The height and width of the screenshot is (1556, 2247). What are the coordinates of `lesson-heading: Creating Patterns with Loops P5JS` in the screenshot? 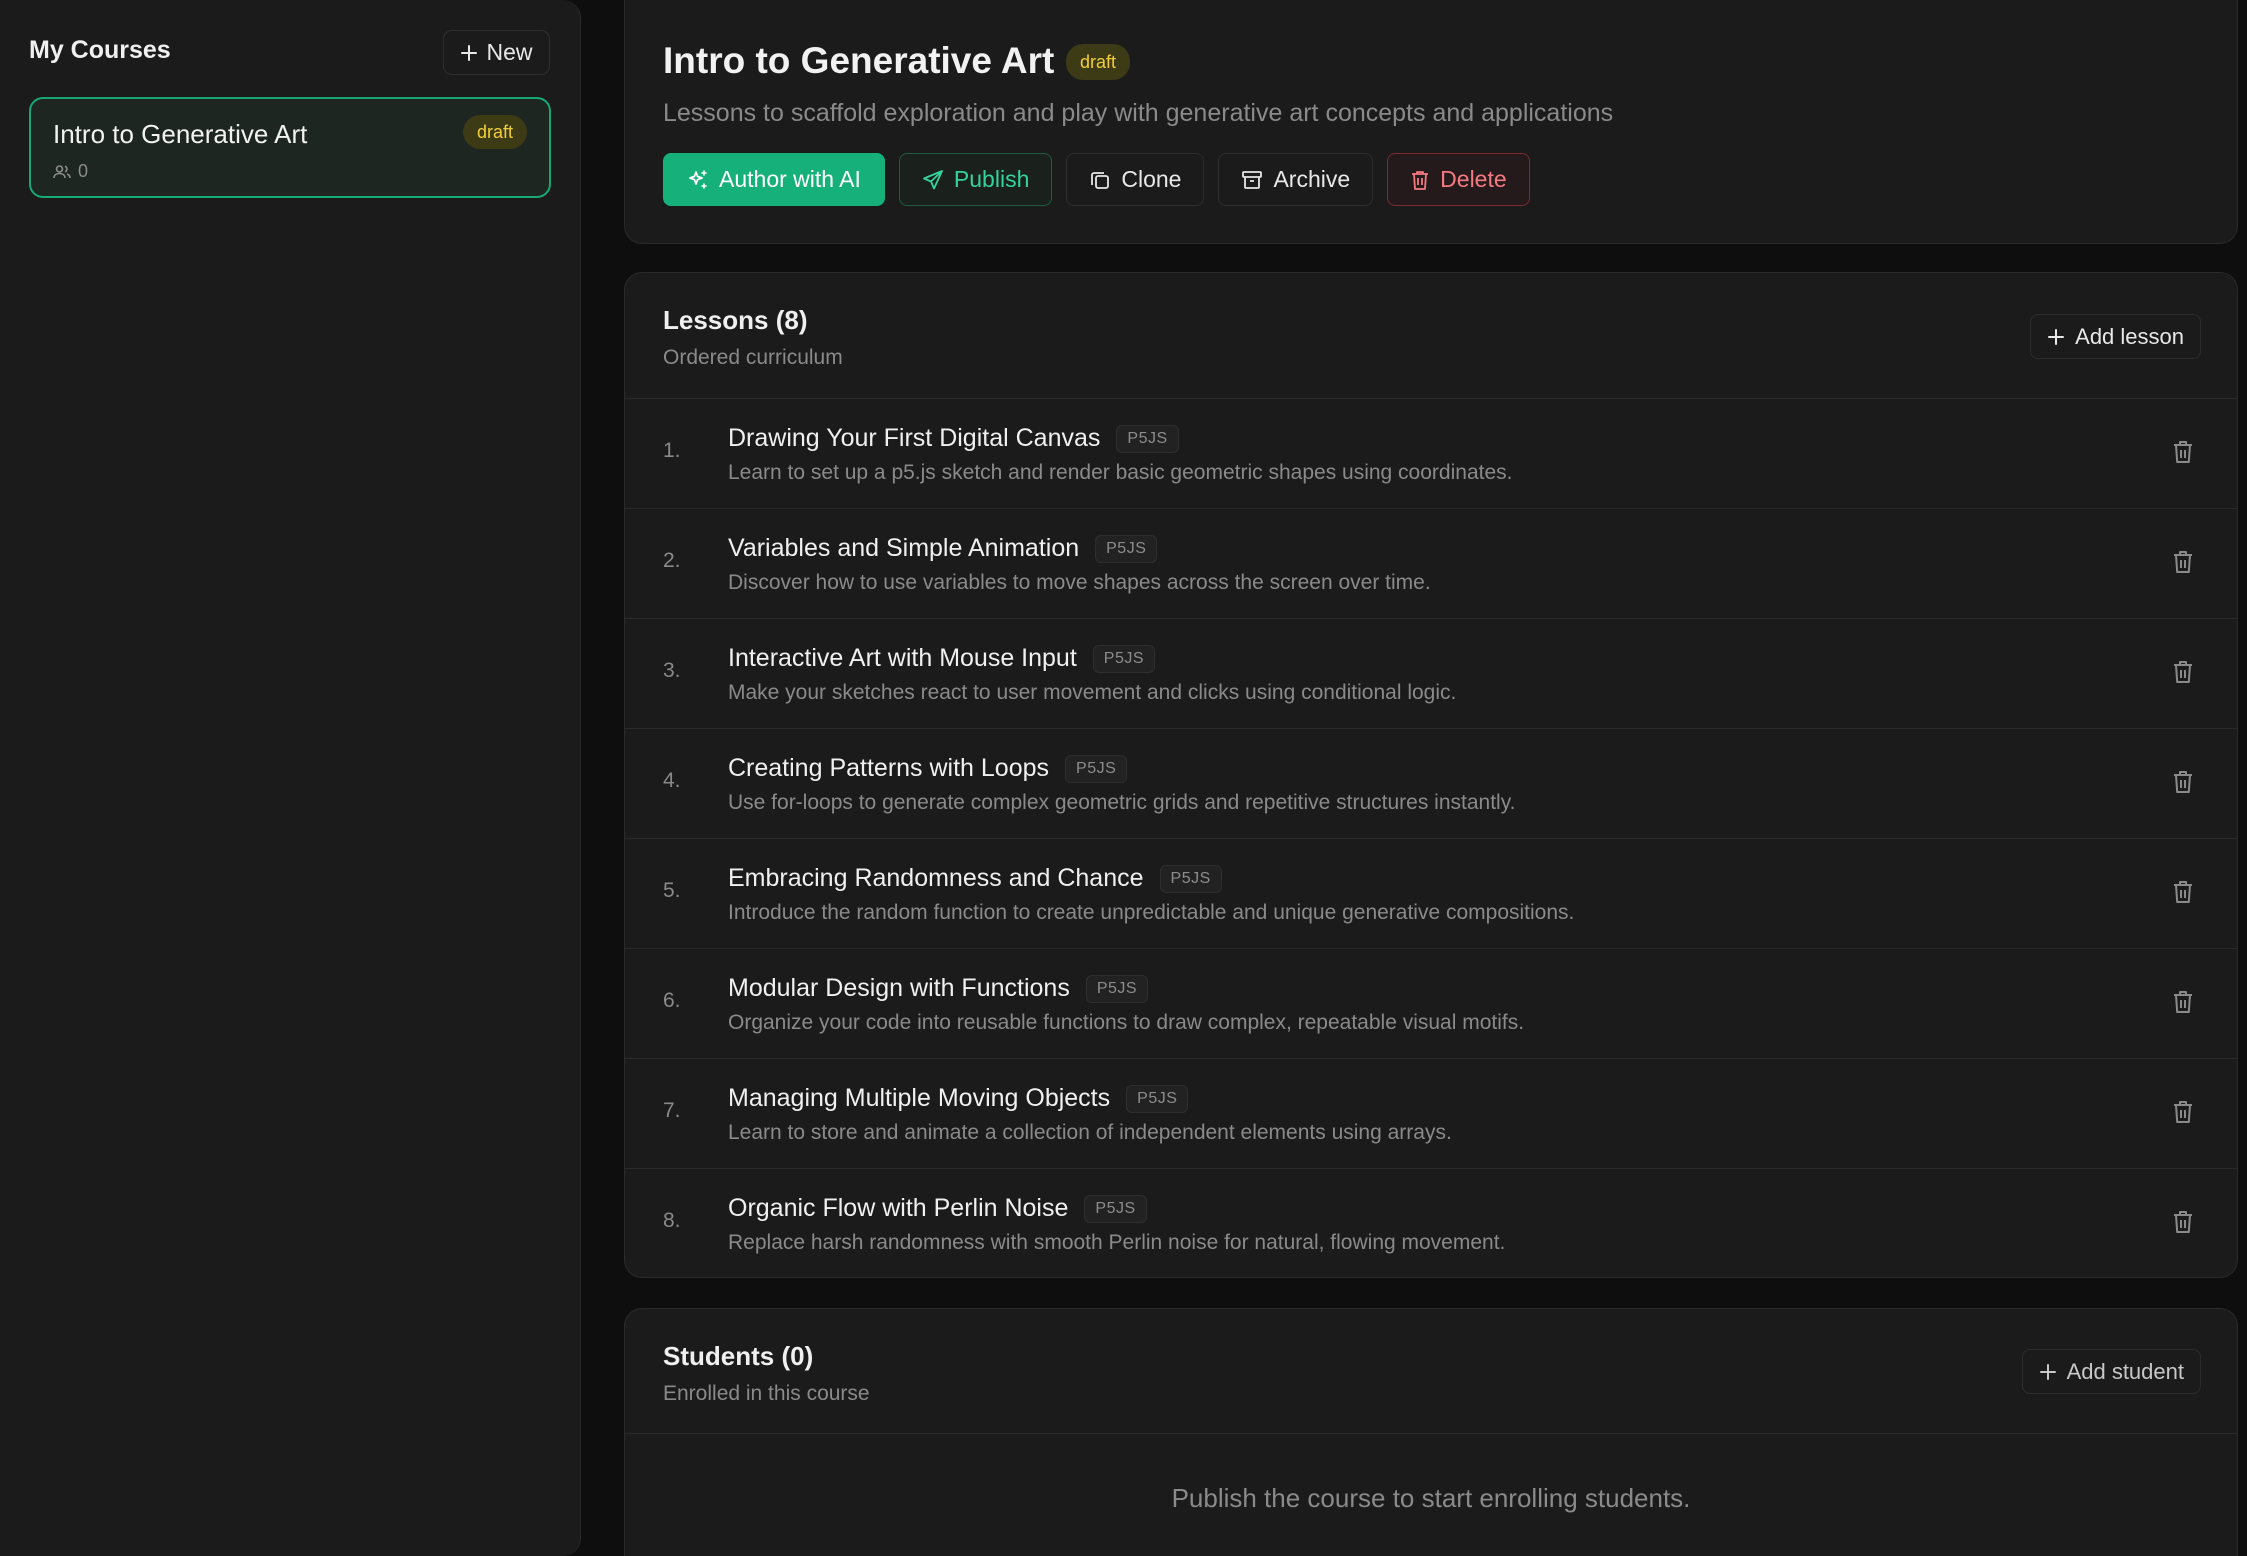 It's located at (928, 768).